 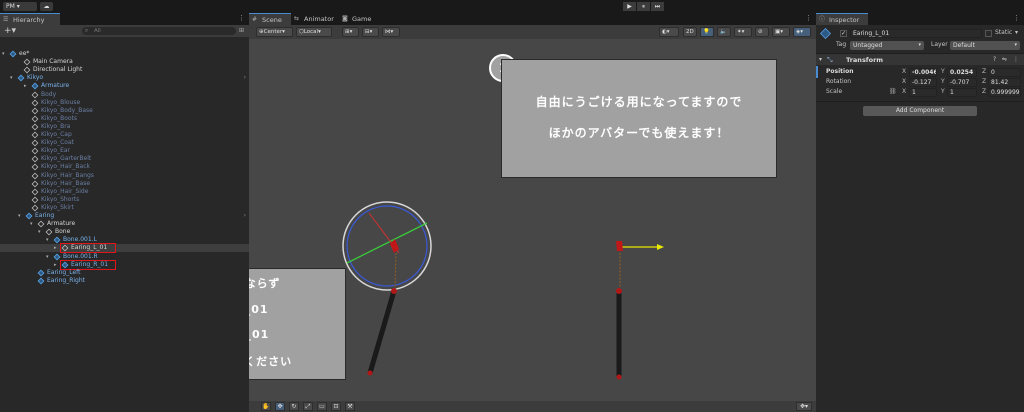 I want to click on hierarchy-row: Kikyo_Coat, so click(x=124, y=143).